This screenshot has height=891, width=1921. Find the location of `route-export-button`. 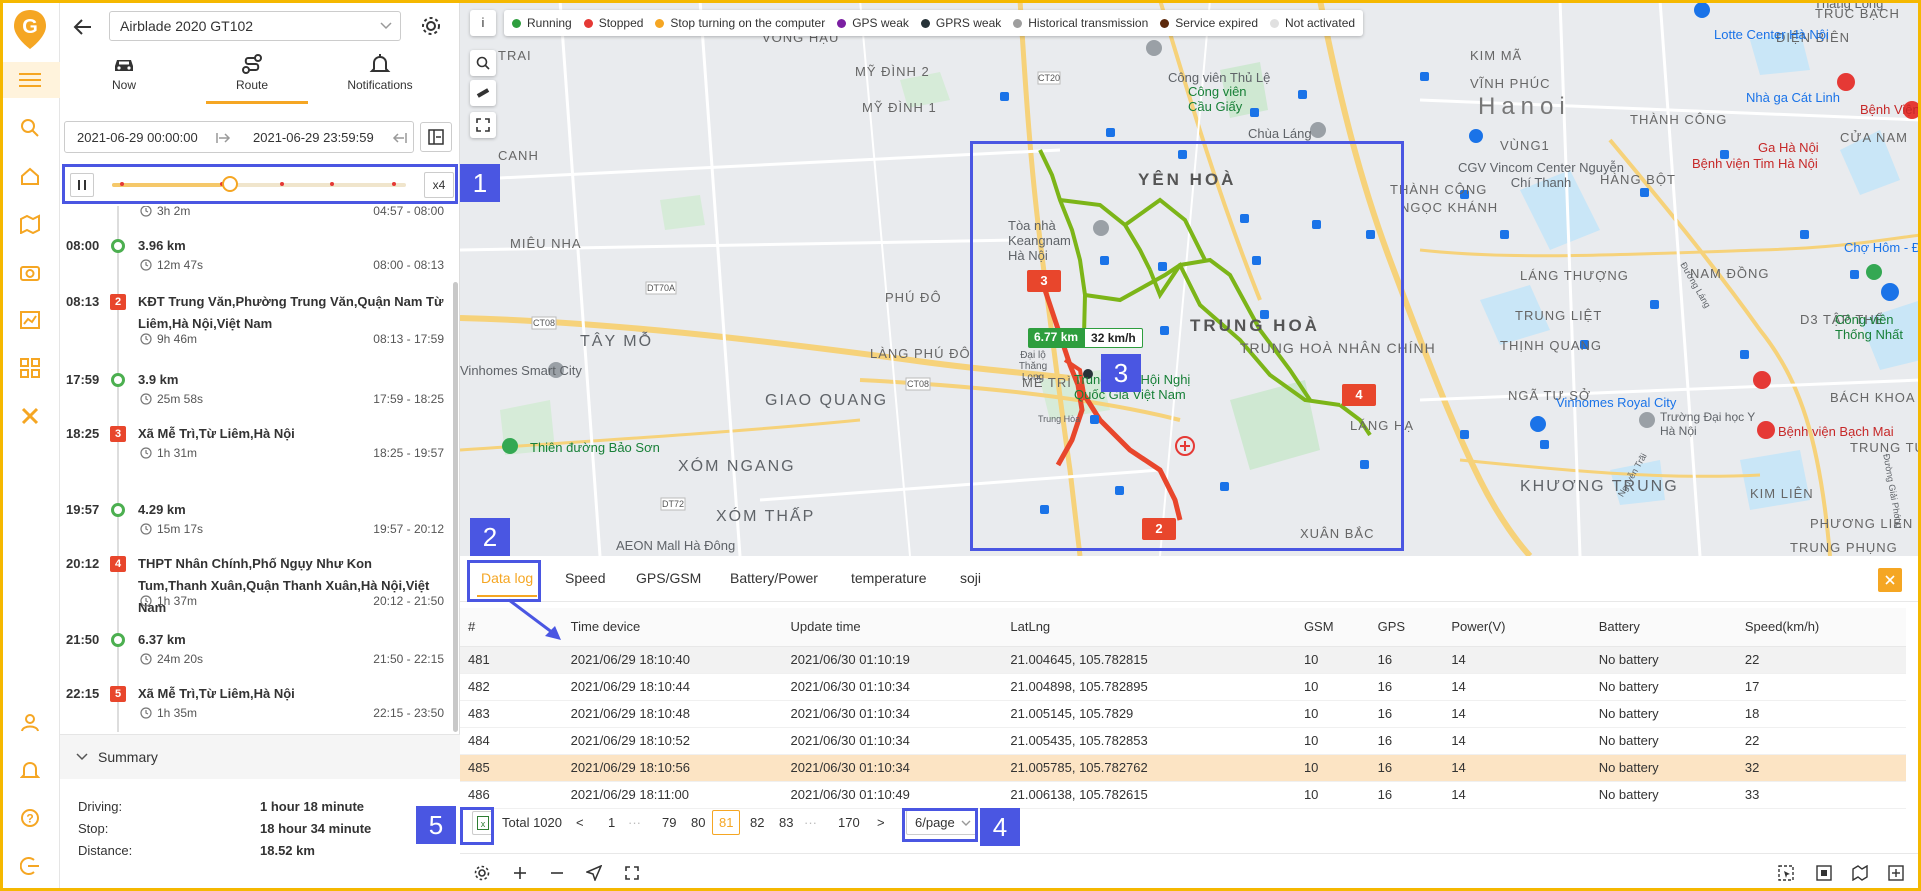

route-export-button is located at coordinates (436, 137).